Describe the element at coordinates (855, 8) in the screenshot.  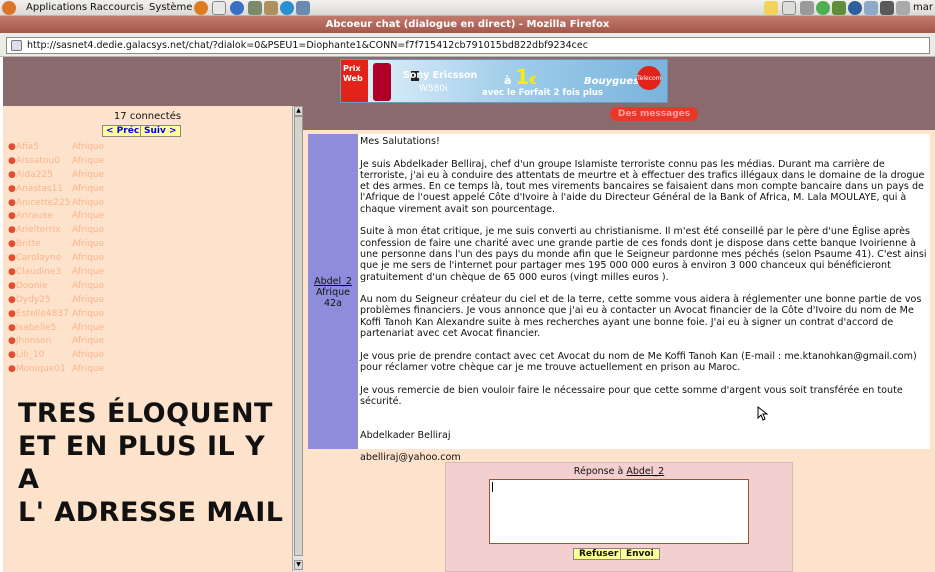
I see `browser-tray-icon` at that location.